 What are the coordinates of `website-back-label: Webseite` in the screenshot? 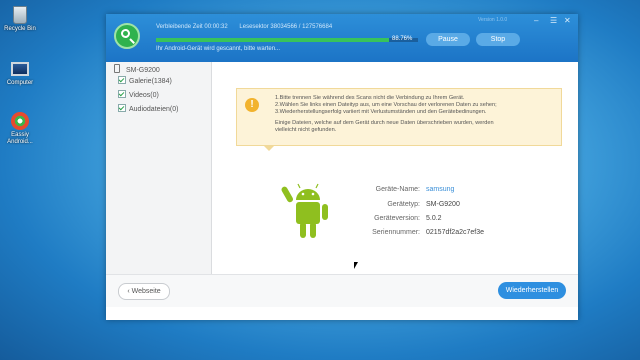 It's located at (146, 291).